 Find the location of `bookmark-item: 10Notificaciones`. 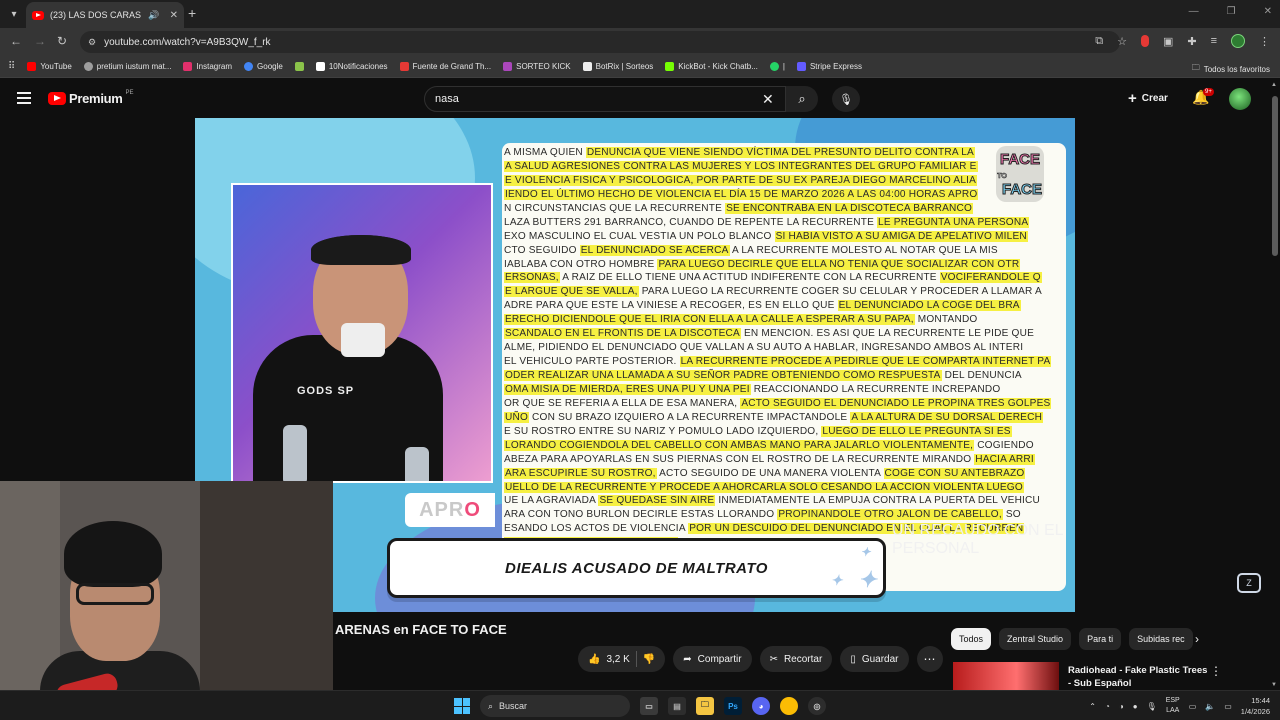

bookmark-item: 10Notificaciones is located at coordinates (351, 66).